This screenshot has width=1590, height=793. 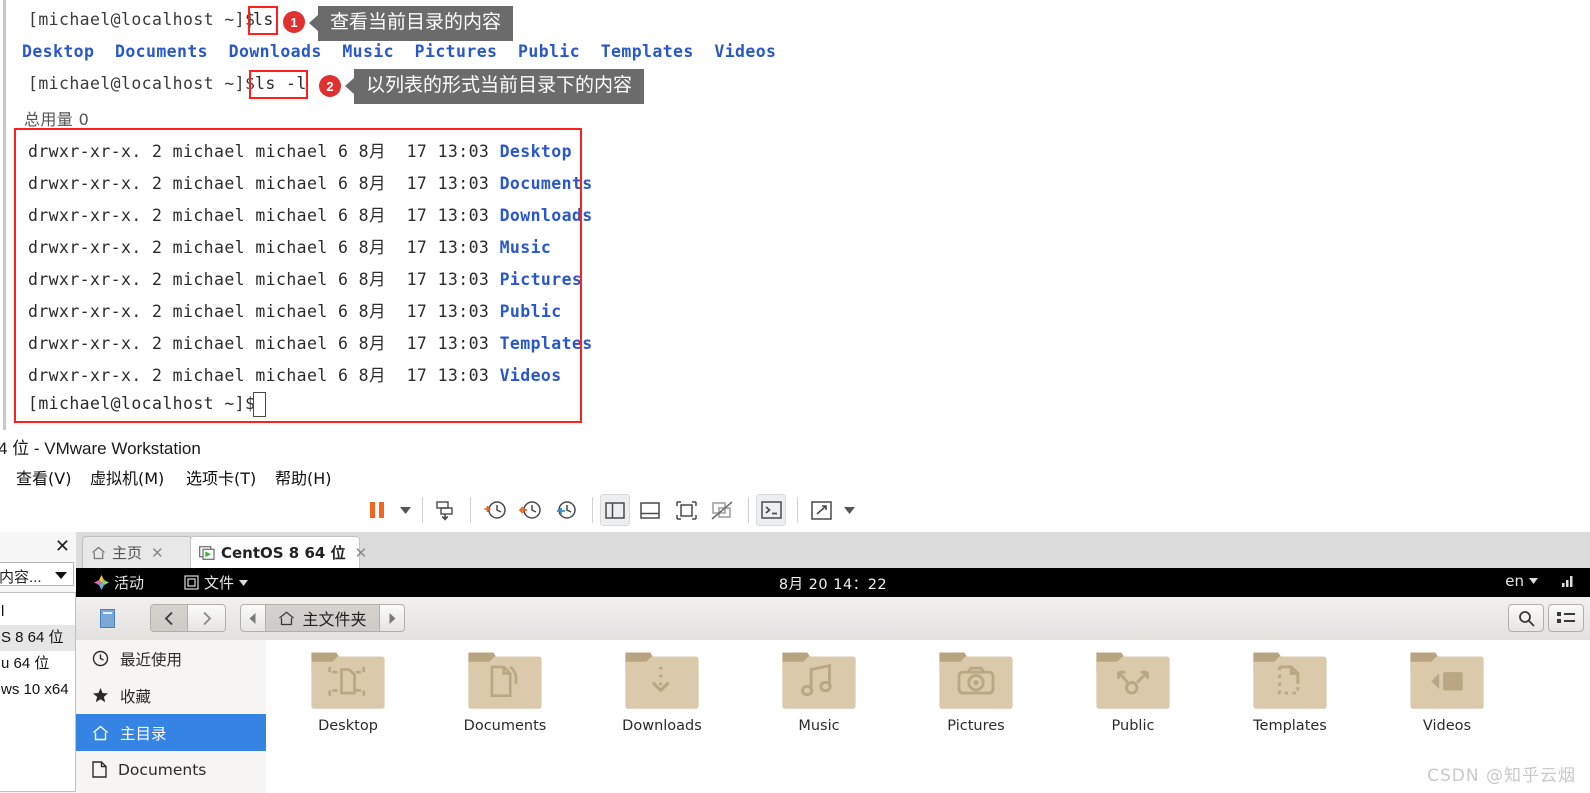 I want to click on unity-mode-icon, so click(x=722, y=510).